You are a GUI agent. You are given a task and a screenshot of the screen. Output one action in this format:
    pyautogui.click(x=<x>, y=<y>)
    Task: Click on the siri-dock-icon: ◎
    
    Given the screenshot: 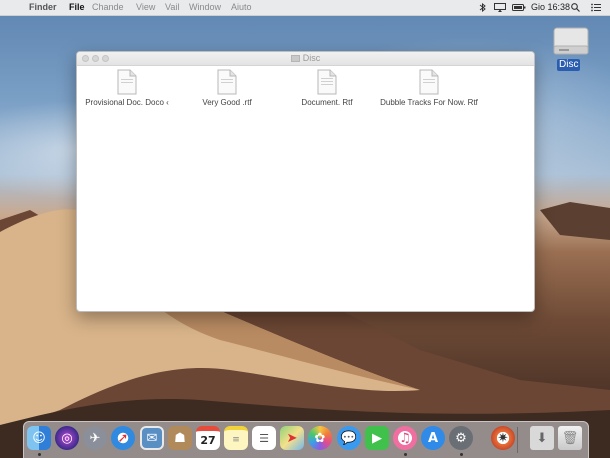 What is the action you would take?
    pyautogui.click(x=67, y=438)
    